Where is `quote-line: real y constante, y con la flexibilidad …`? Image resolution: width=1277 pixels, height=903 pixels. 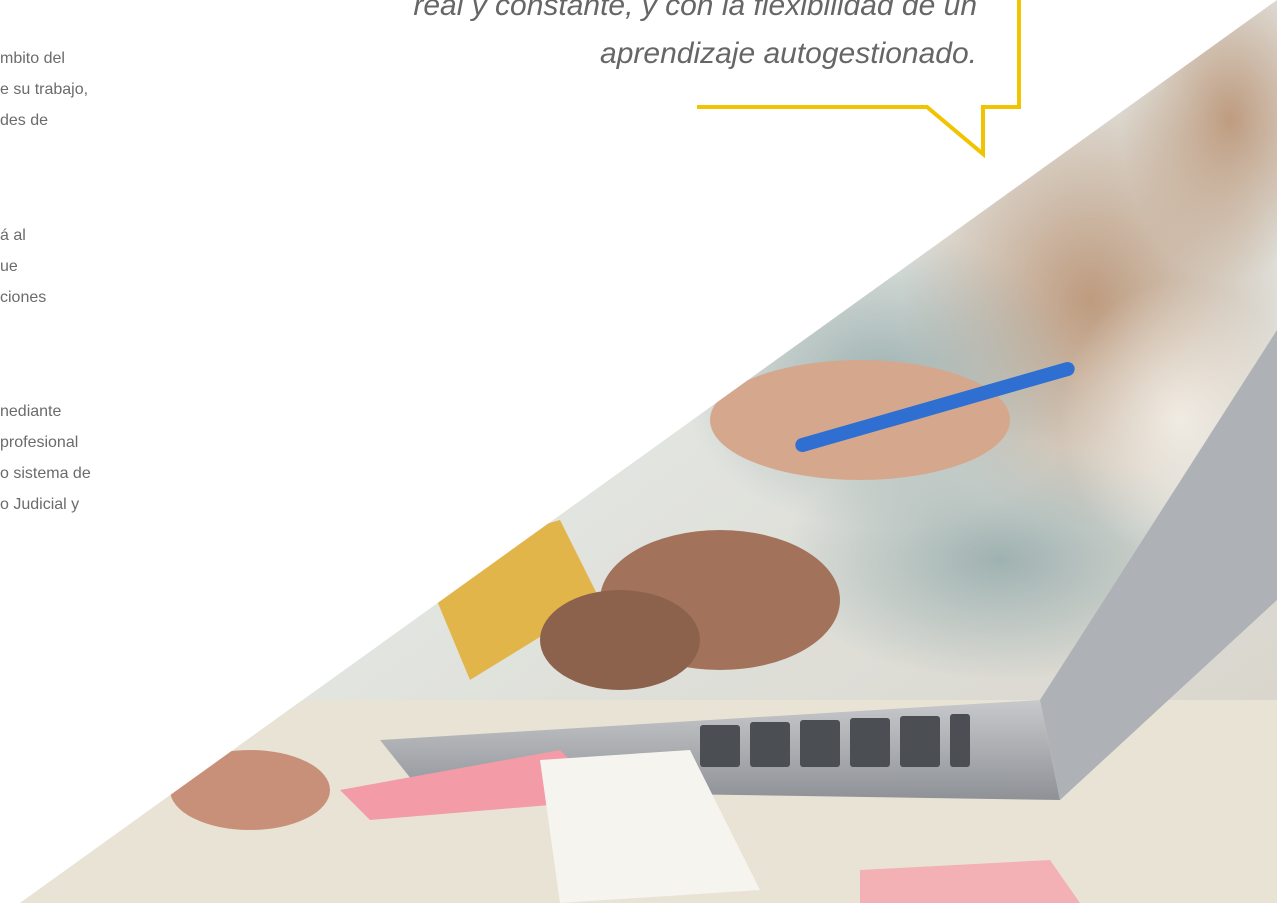 quote-line: real y constante, y con la flexibilidad … is located at coordinates (695, 11).